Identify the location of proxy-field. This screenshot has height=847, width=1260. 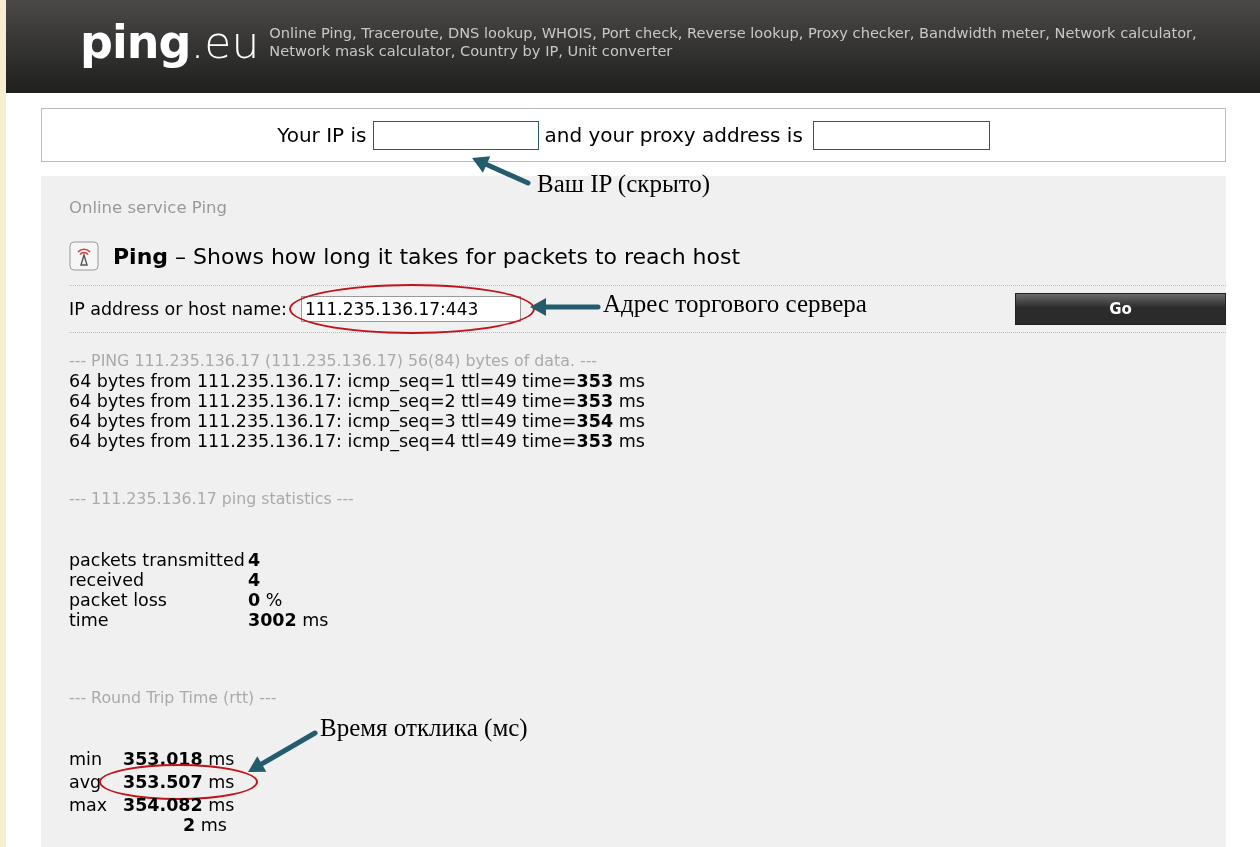
(901, 135).